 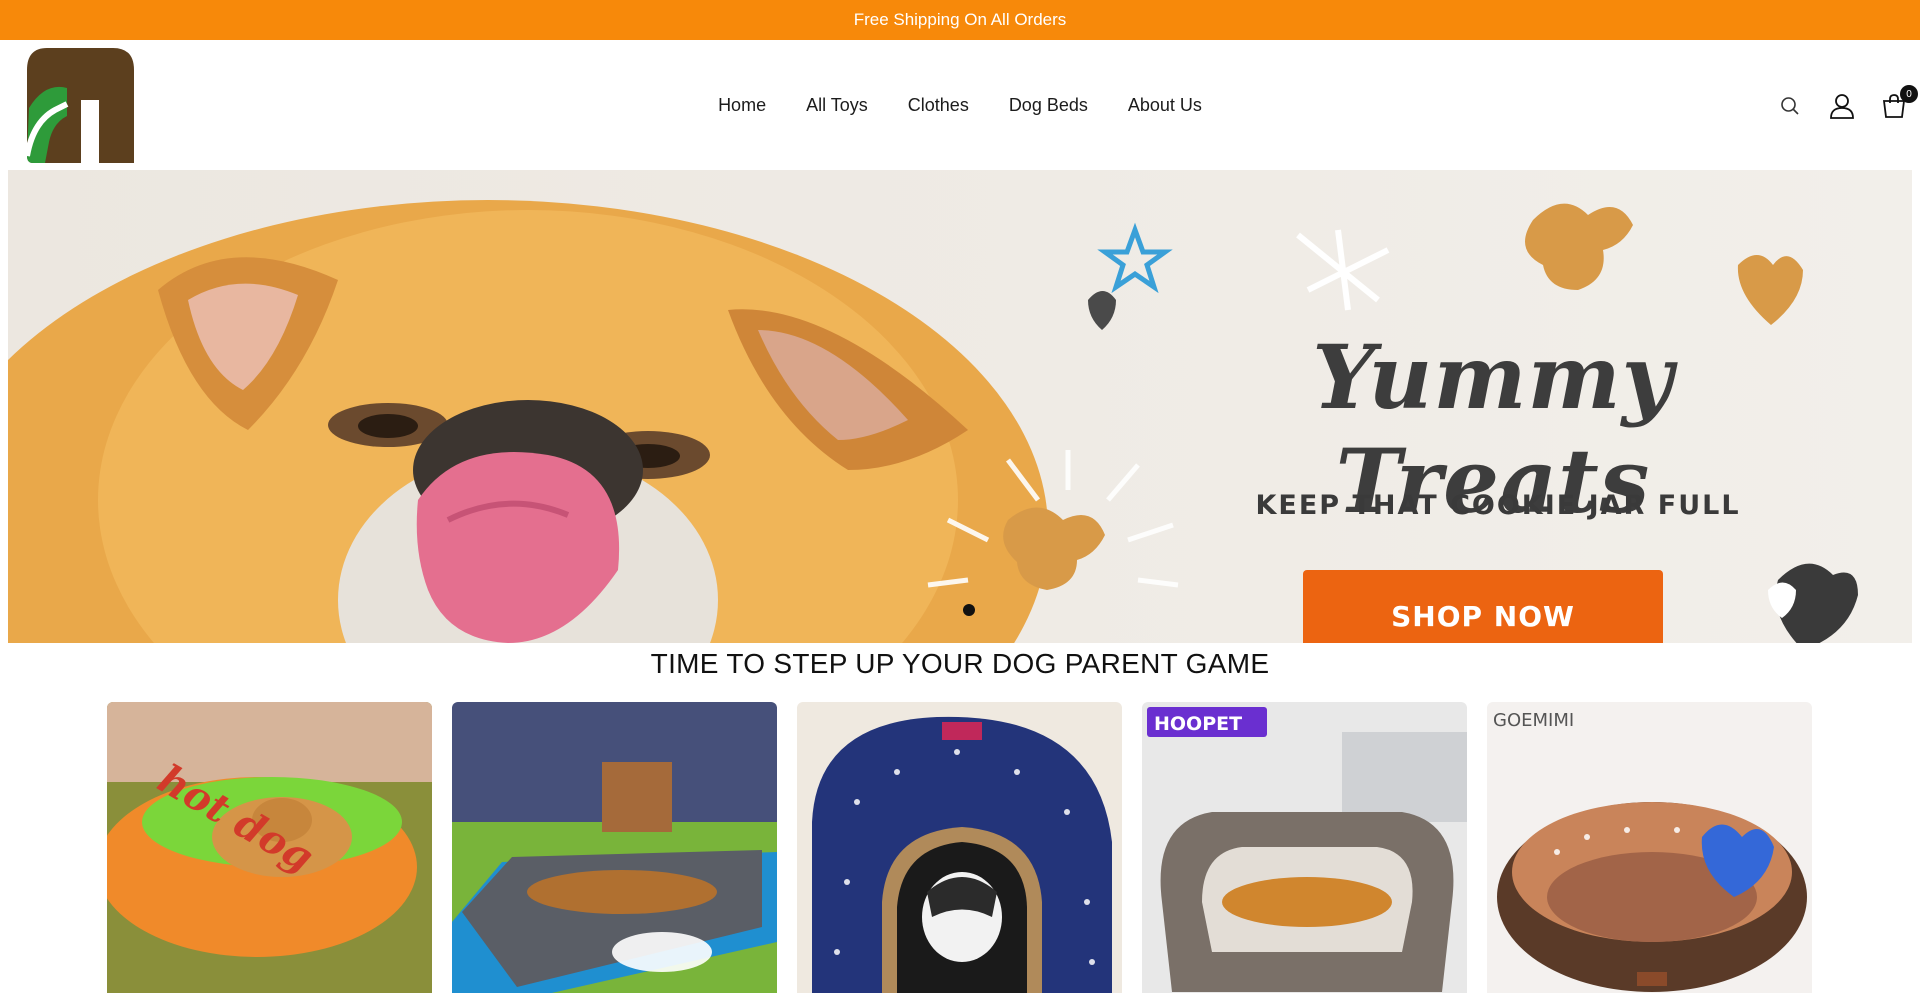 What do you see at coordinates (79, 105) in the screenshot?
I see `logo` at bounding box center [79, 105].